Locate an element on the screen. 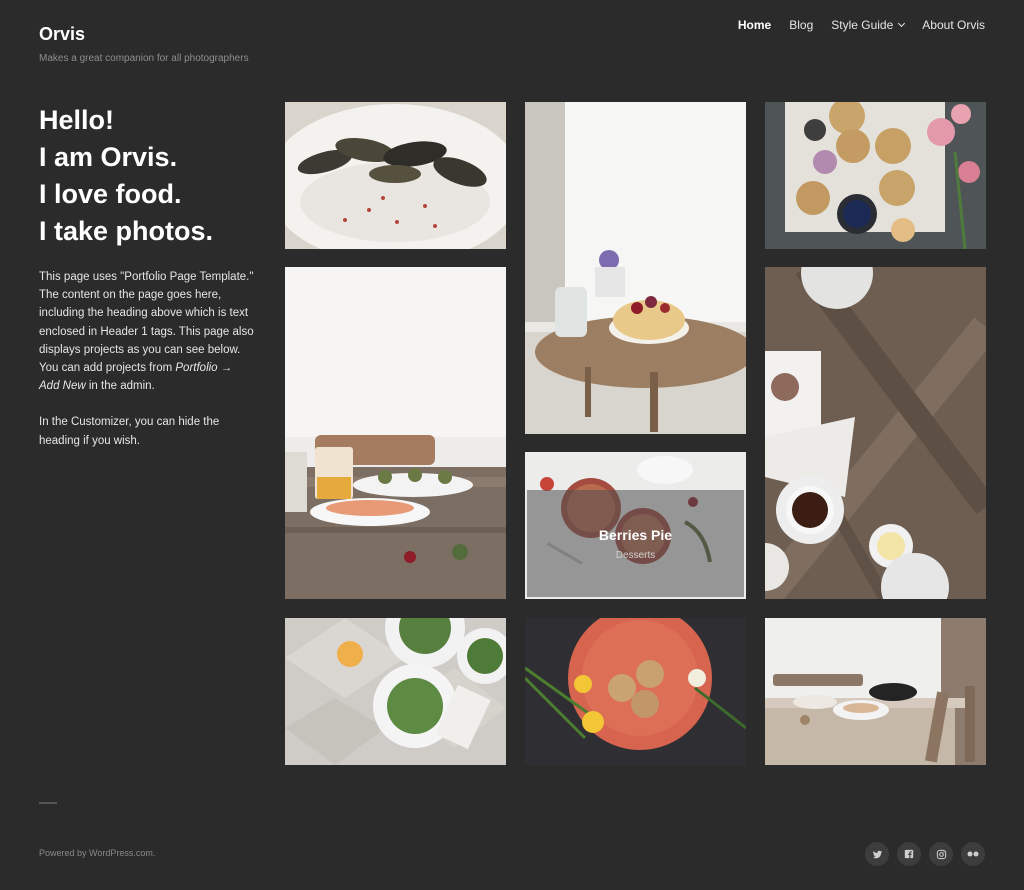  cookies-plate-photo is located at coordinates (635, 691).